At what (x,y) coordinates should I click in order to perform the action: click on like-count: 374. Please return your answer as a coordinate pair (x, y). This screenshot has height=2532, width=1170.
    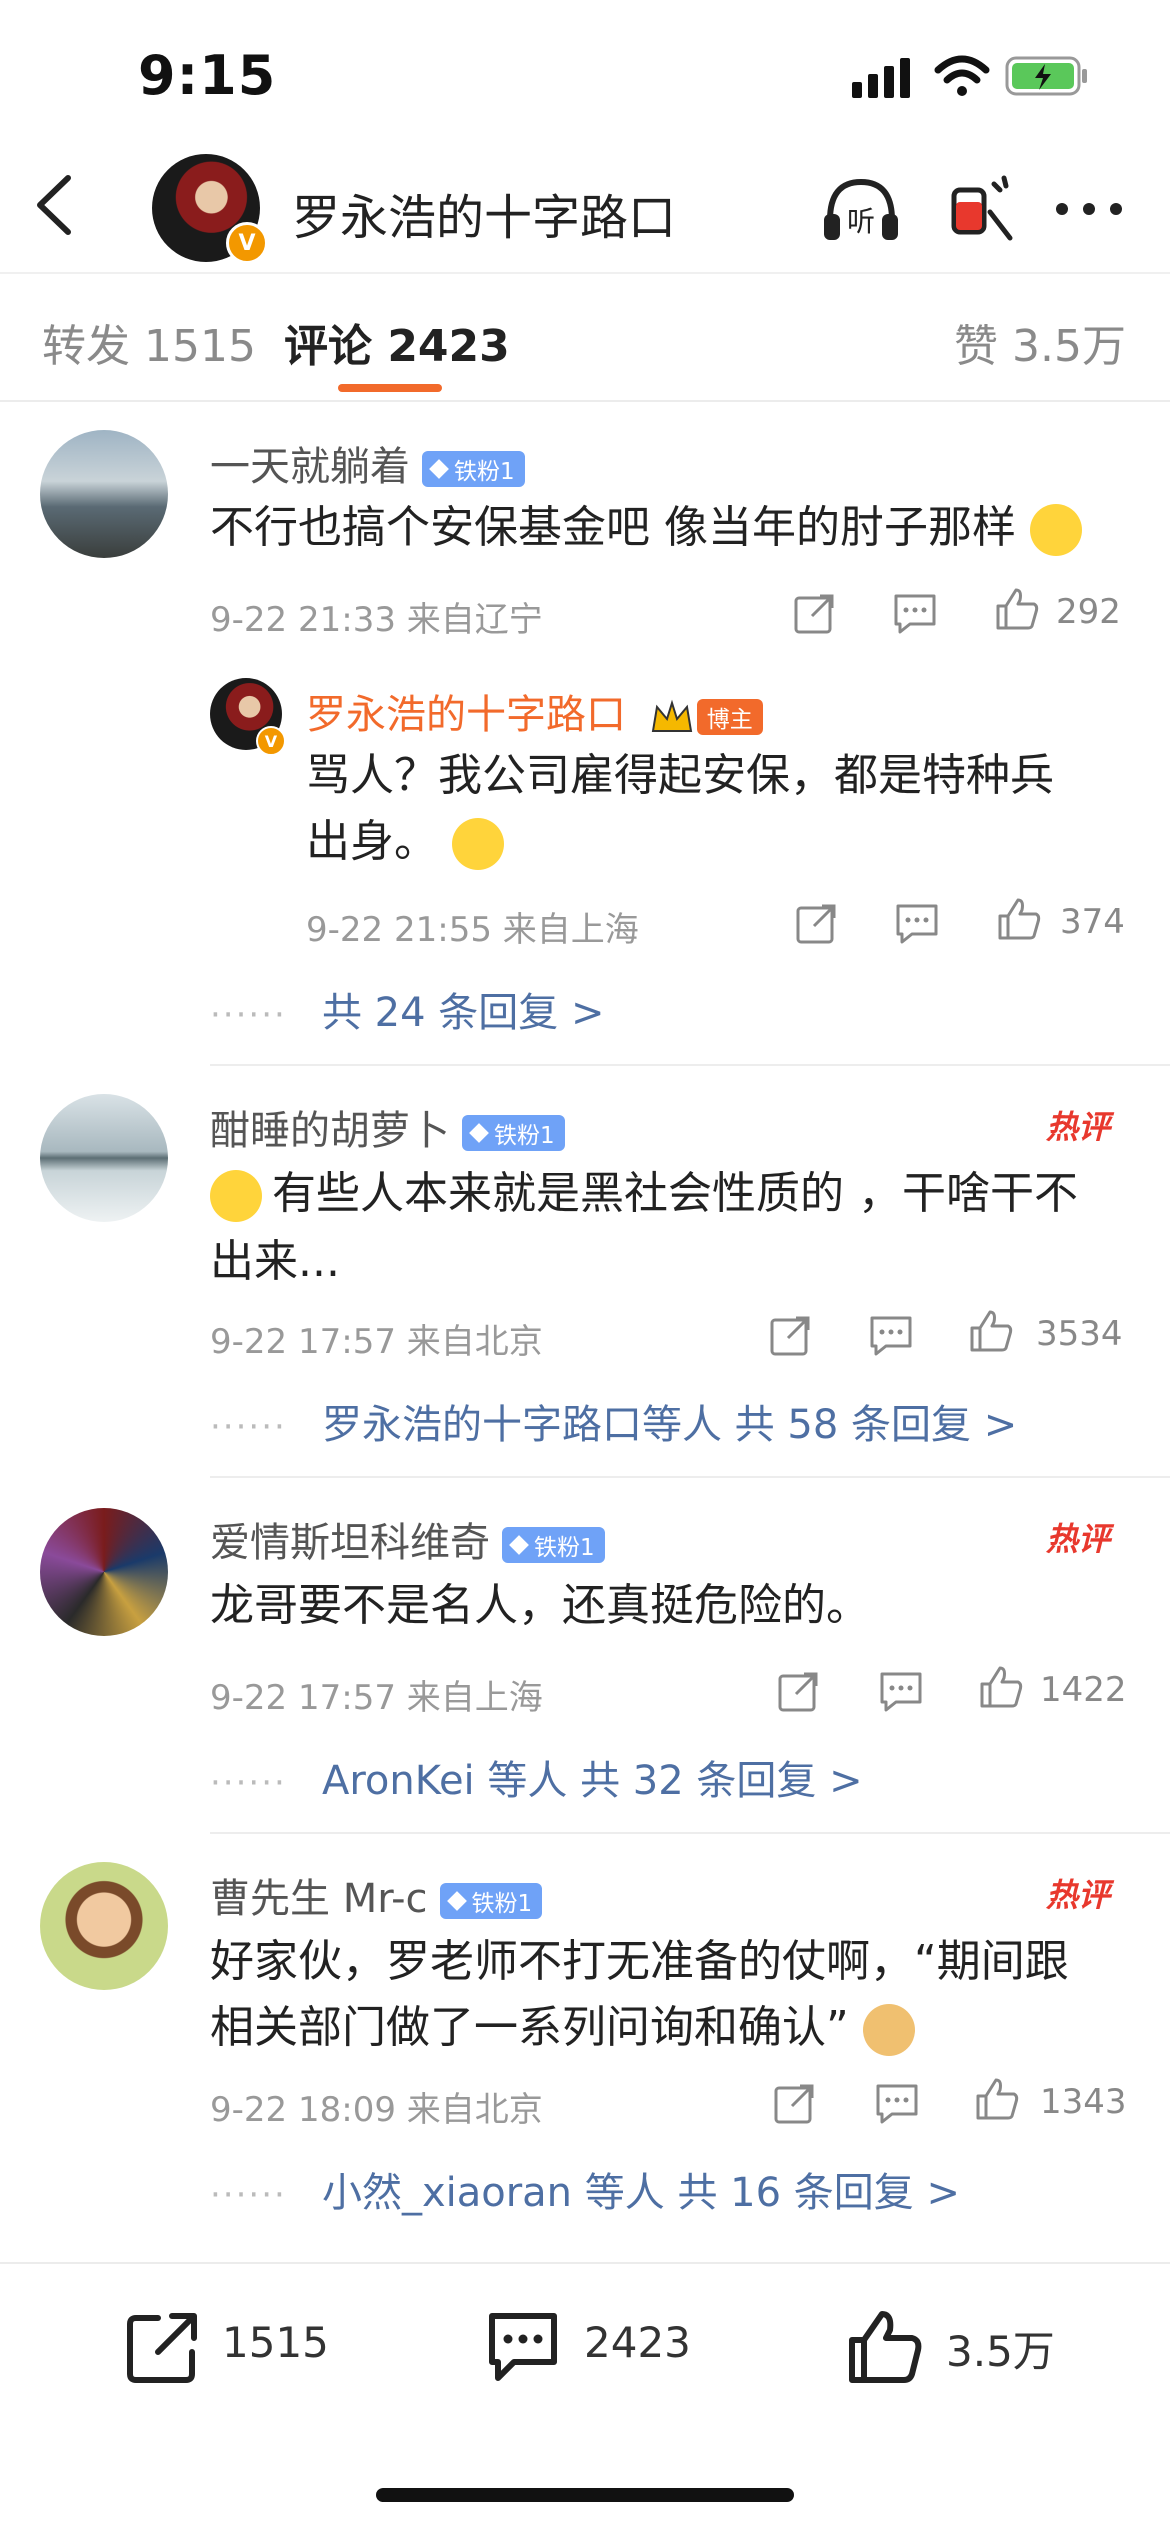
    Looking at the image, I should click on (1092, 922).